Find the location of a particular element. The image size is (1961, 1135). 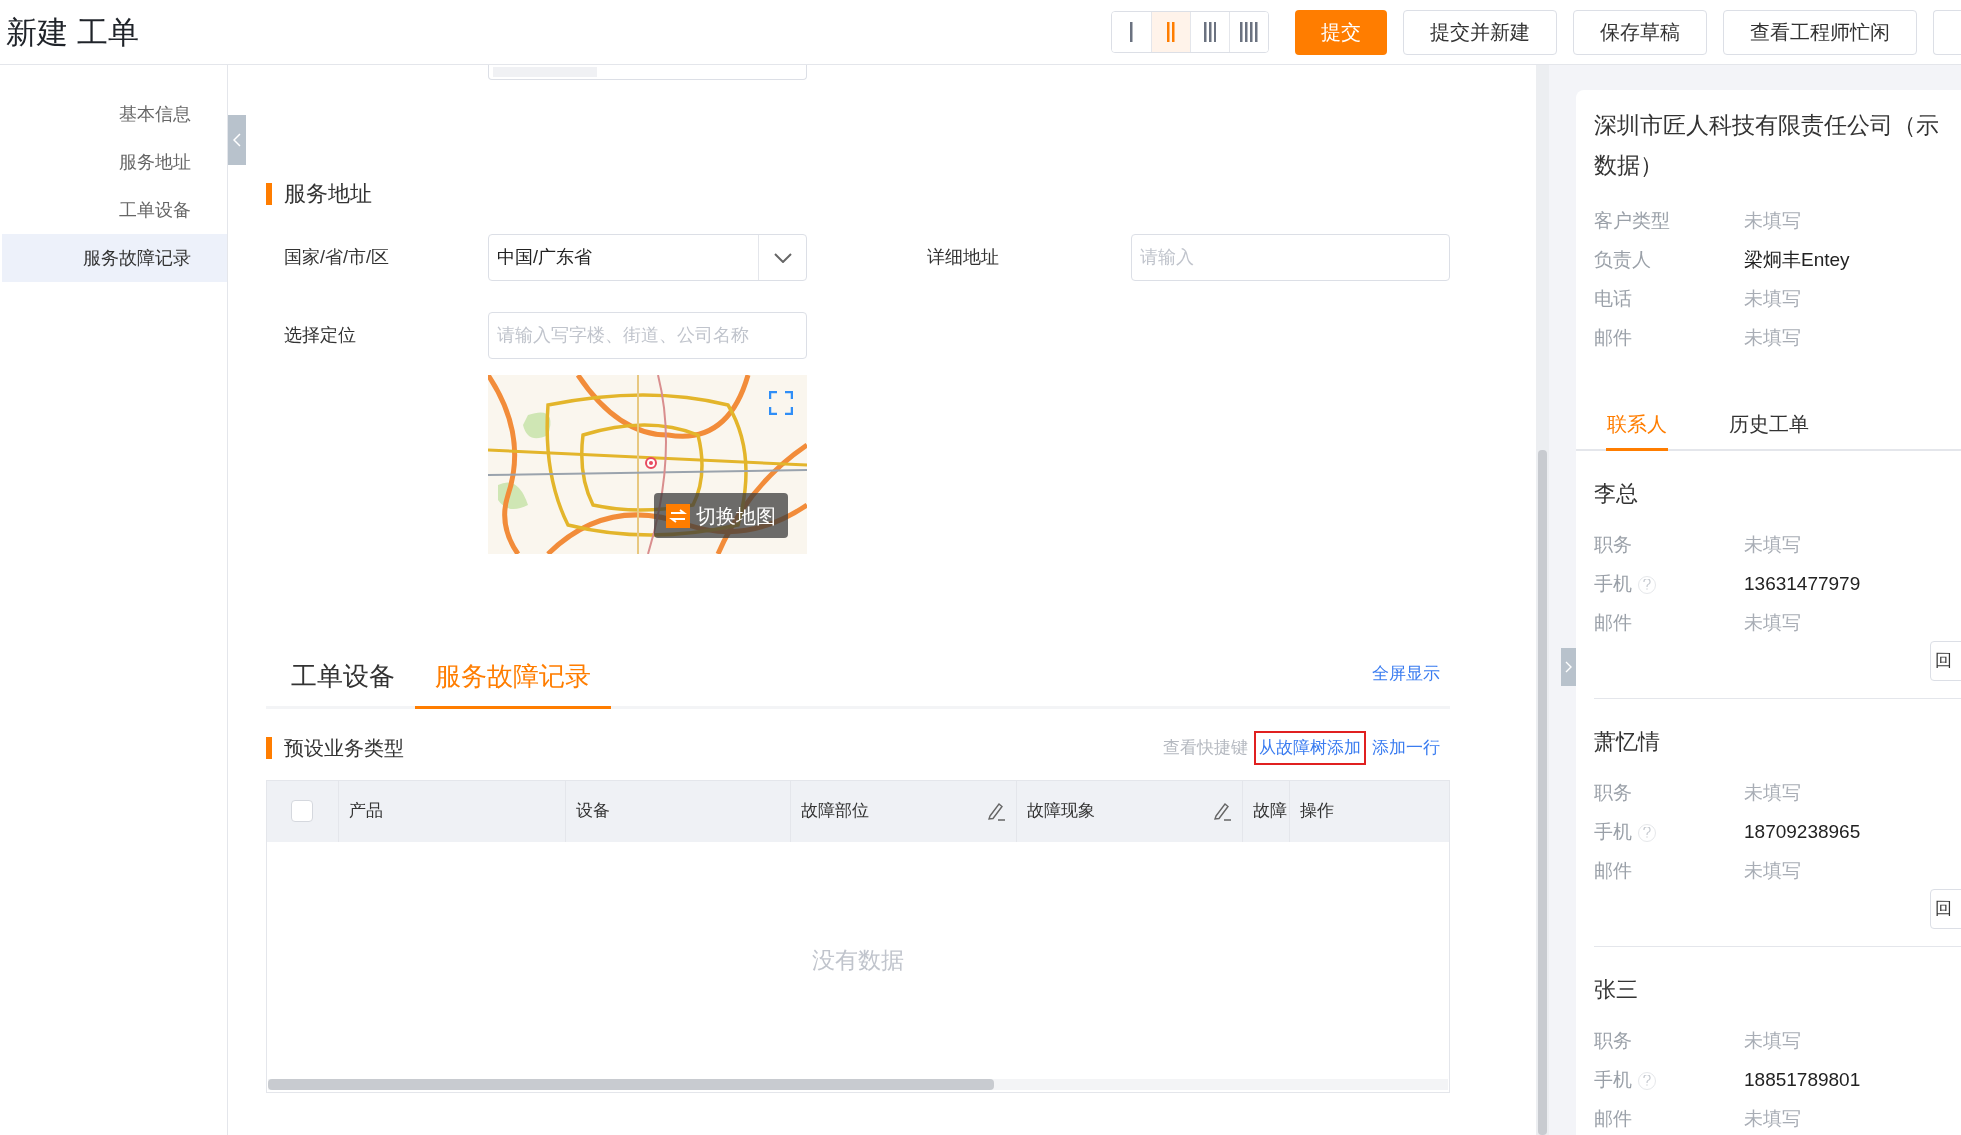

column-title: 故障现象 is located at coordinates (1061, 811).